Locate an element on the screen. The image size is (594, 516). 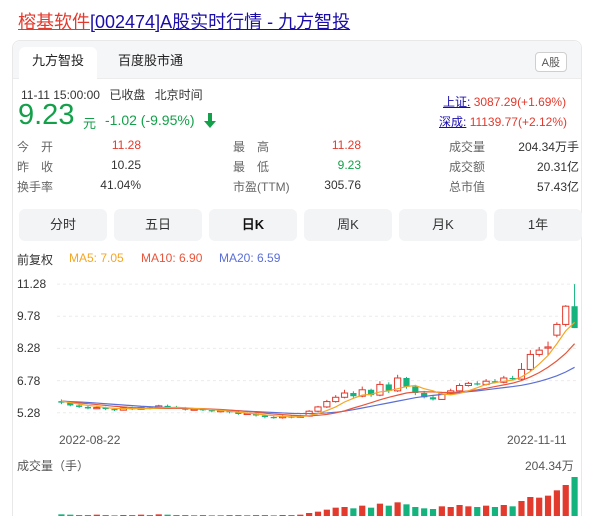
tab-baidu-stock: 百度股市通 is located at coordinates (150, 61).